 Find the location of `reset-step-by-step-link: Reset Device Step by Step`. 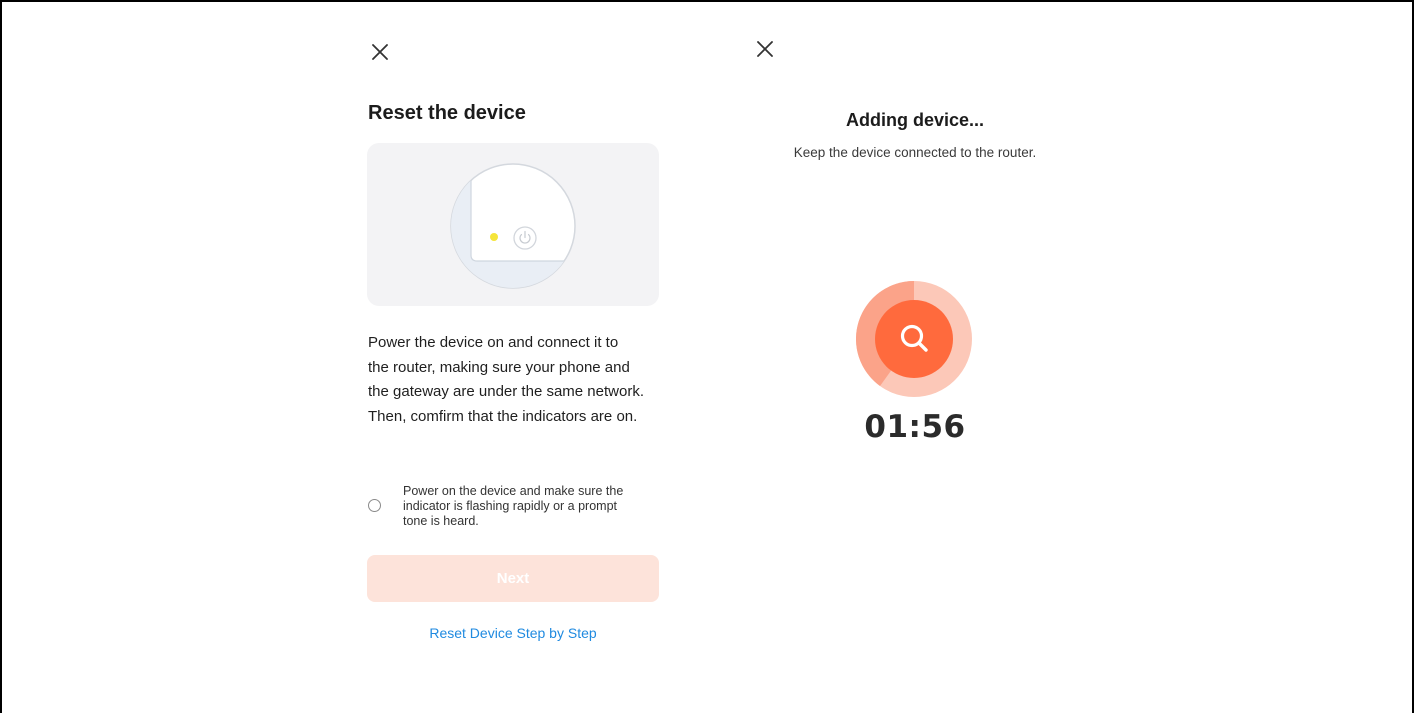

reset-step-by-step-link: Reset Device Step by Step is located at coordinates (513, 633).